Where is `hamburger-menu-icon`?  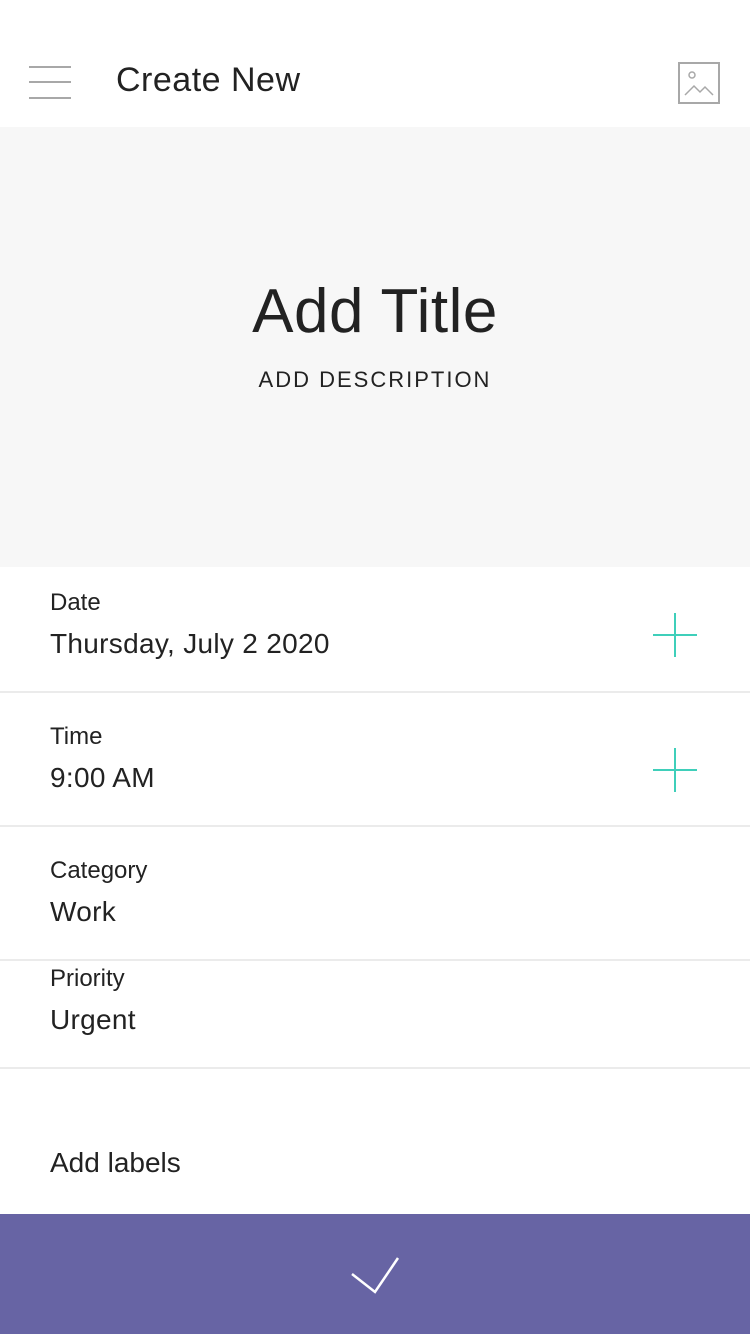 hamburger-menu-icon is located at coordinates (50, 83).